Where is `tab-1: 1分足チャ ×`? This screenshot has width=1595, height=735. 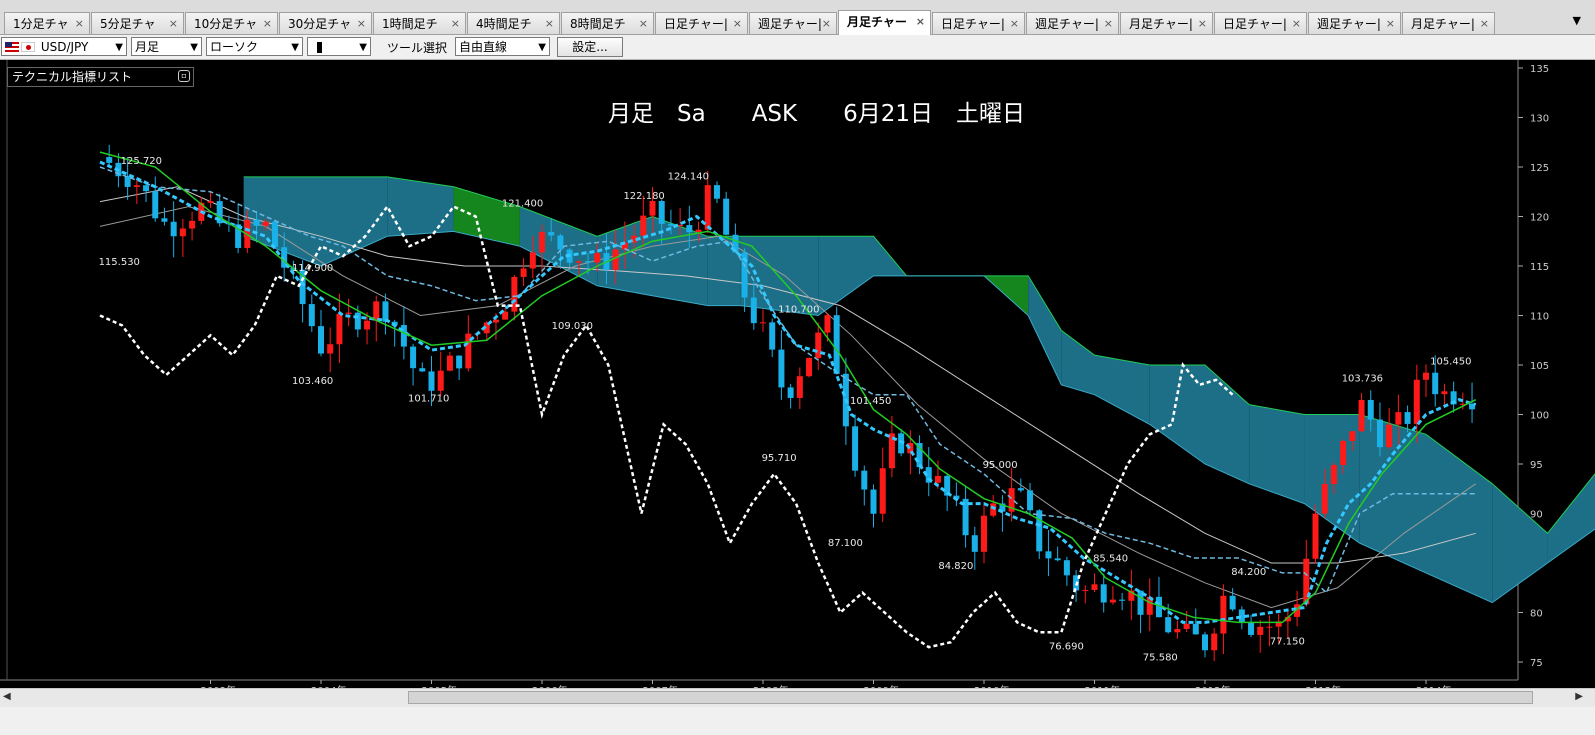 tab-1: 1分足チャ × is located at coordinates (47, 23).